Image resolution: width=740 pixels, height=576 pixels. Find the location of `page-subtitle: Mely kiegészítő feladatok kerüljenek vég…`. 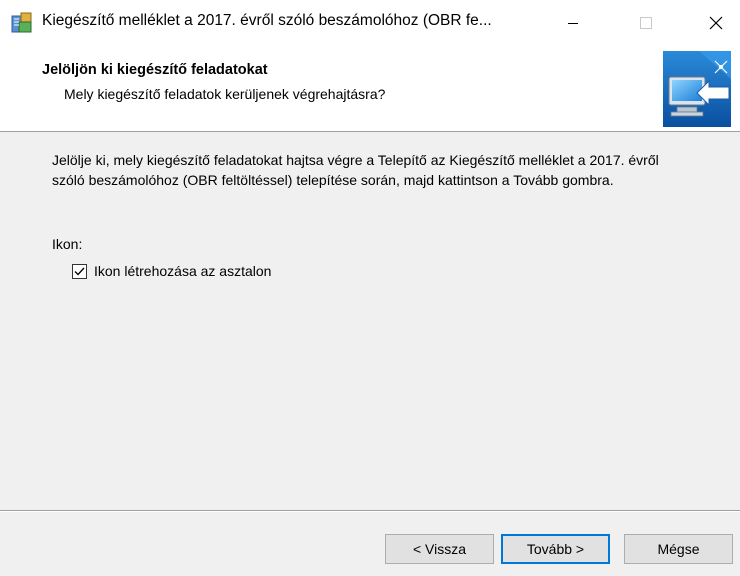

page-subtitle: Mely kiegészítő feladatok kerüljenek vég… is located at coordinates (225, 94).